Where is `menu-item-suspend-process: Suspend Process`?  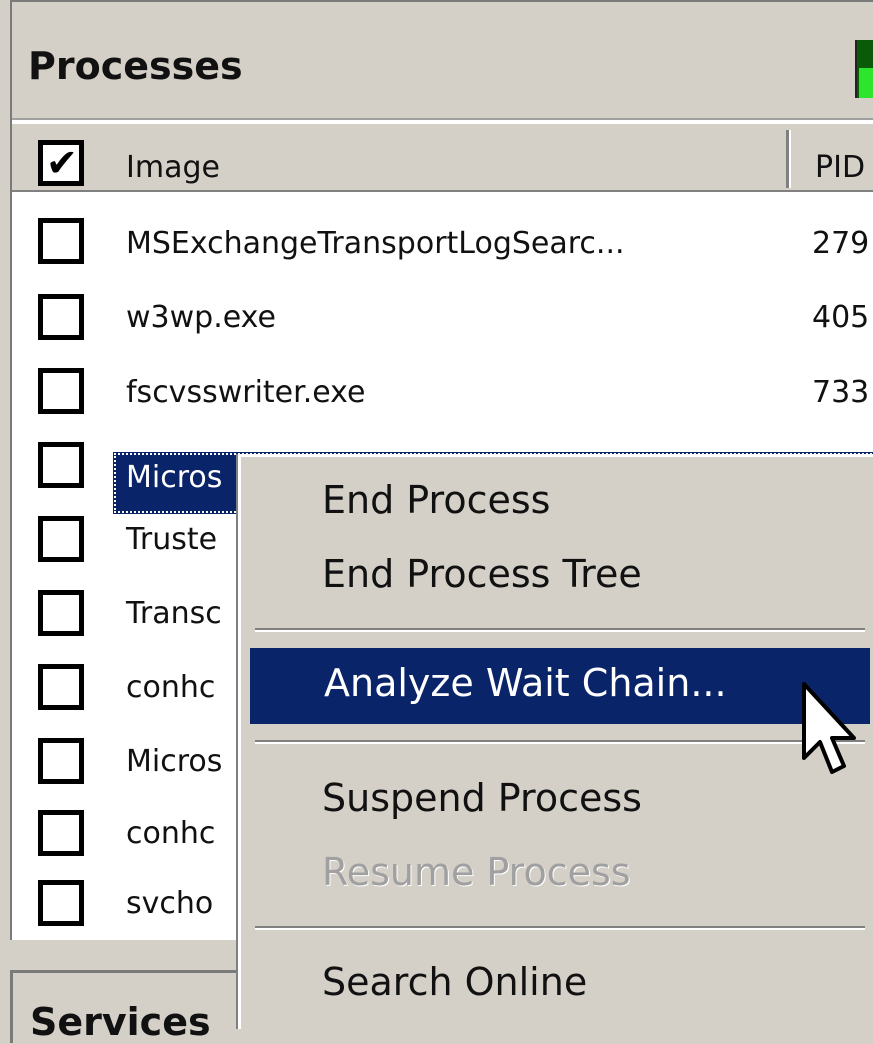 menu-item-suspend-process: Suspend Process is located at coordinates (482, 798).